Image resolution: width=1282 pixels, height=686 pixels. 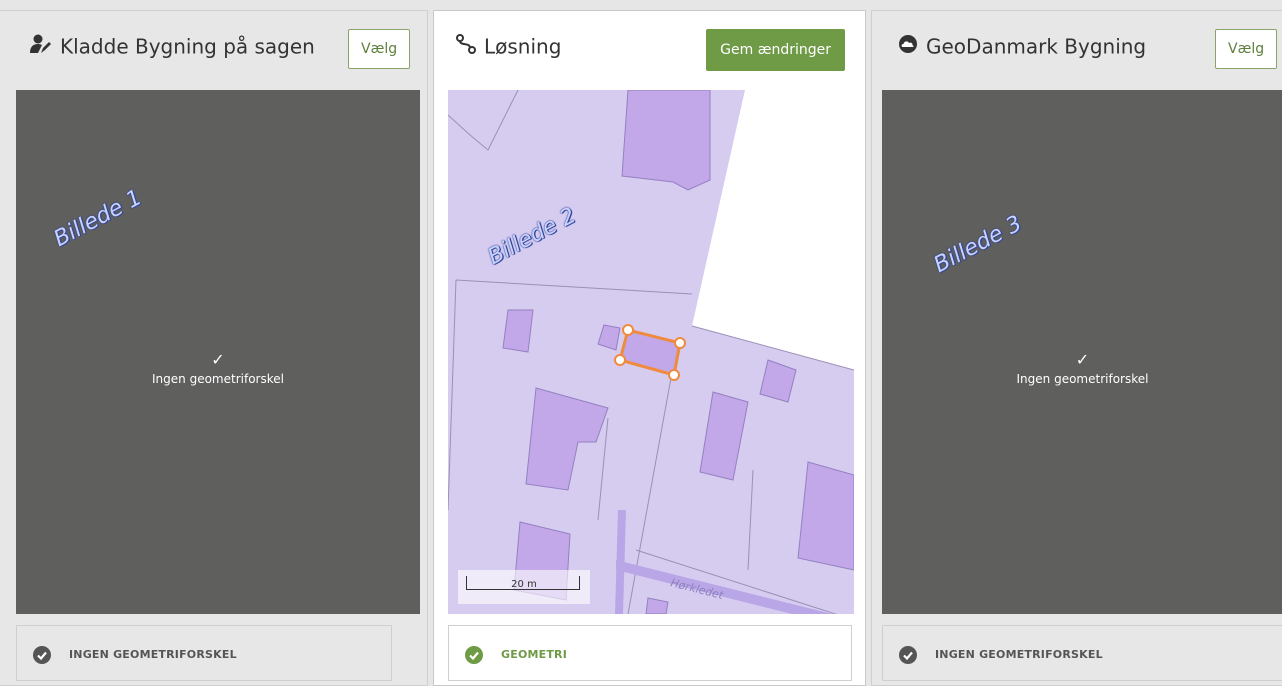 I want to click on cloud-icon, so click(x=908, y=46).